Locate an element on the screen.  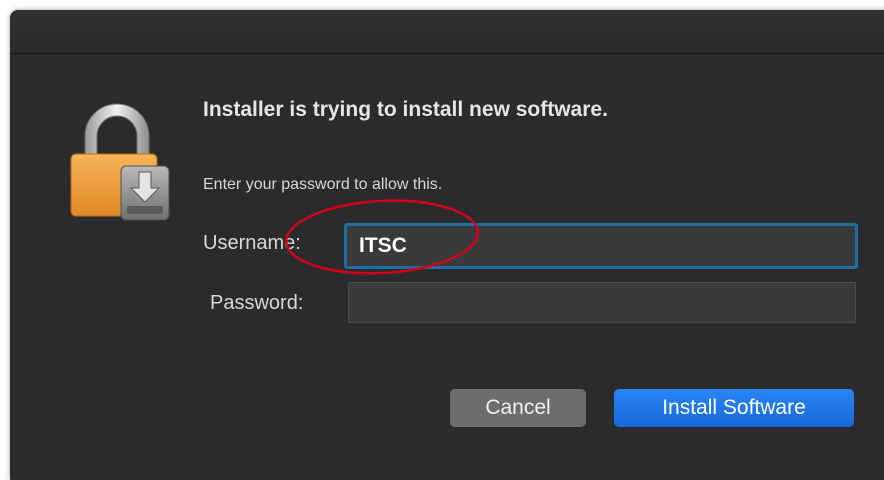
cancel-button: Cancel is located at coordinates (518, 408).